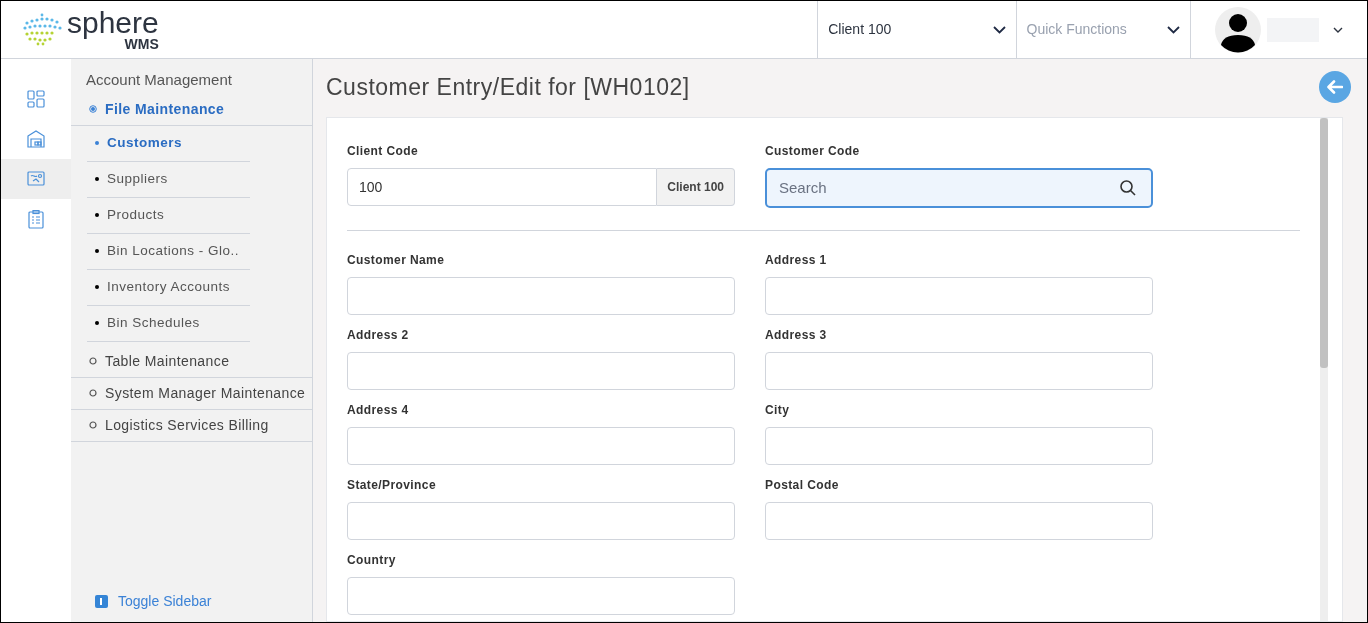  What do you see at coordinates (168, 323) in the screenshot?
I see `sidebar-link: Bin Schedules` at bounding box center [168, 323].